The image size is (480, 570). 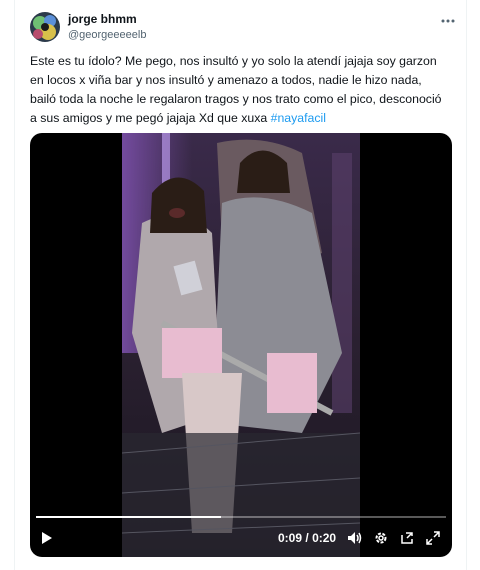 I want to click on time-current: 0:09, so click(x=290, y=538).